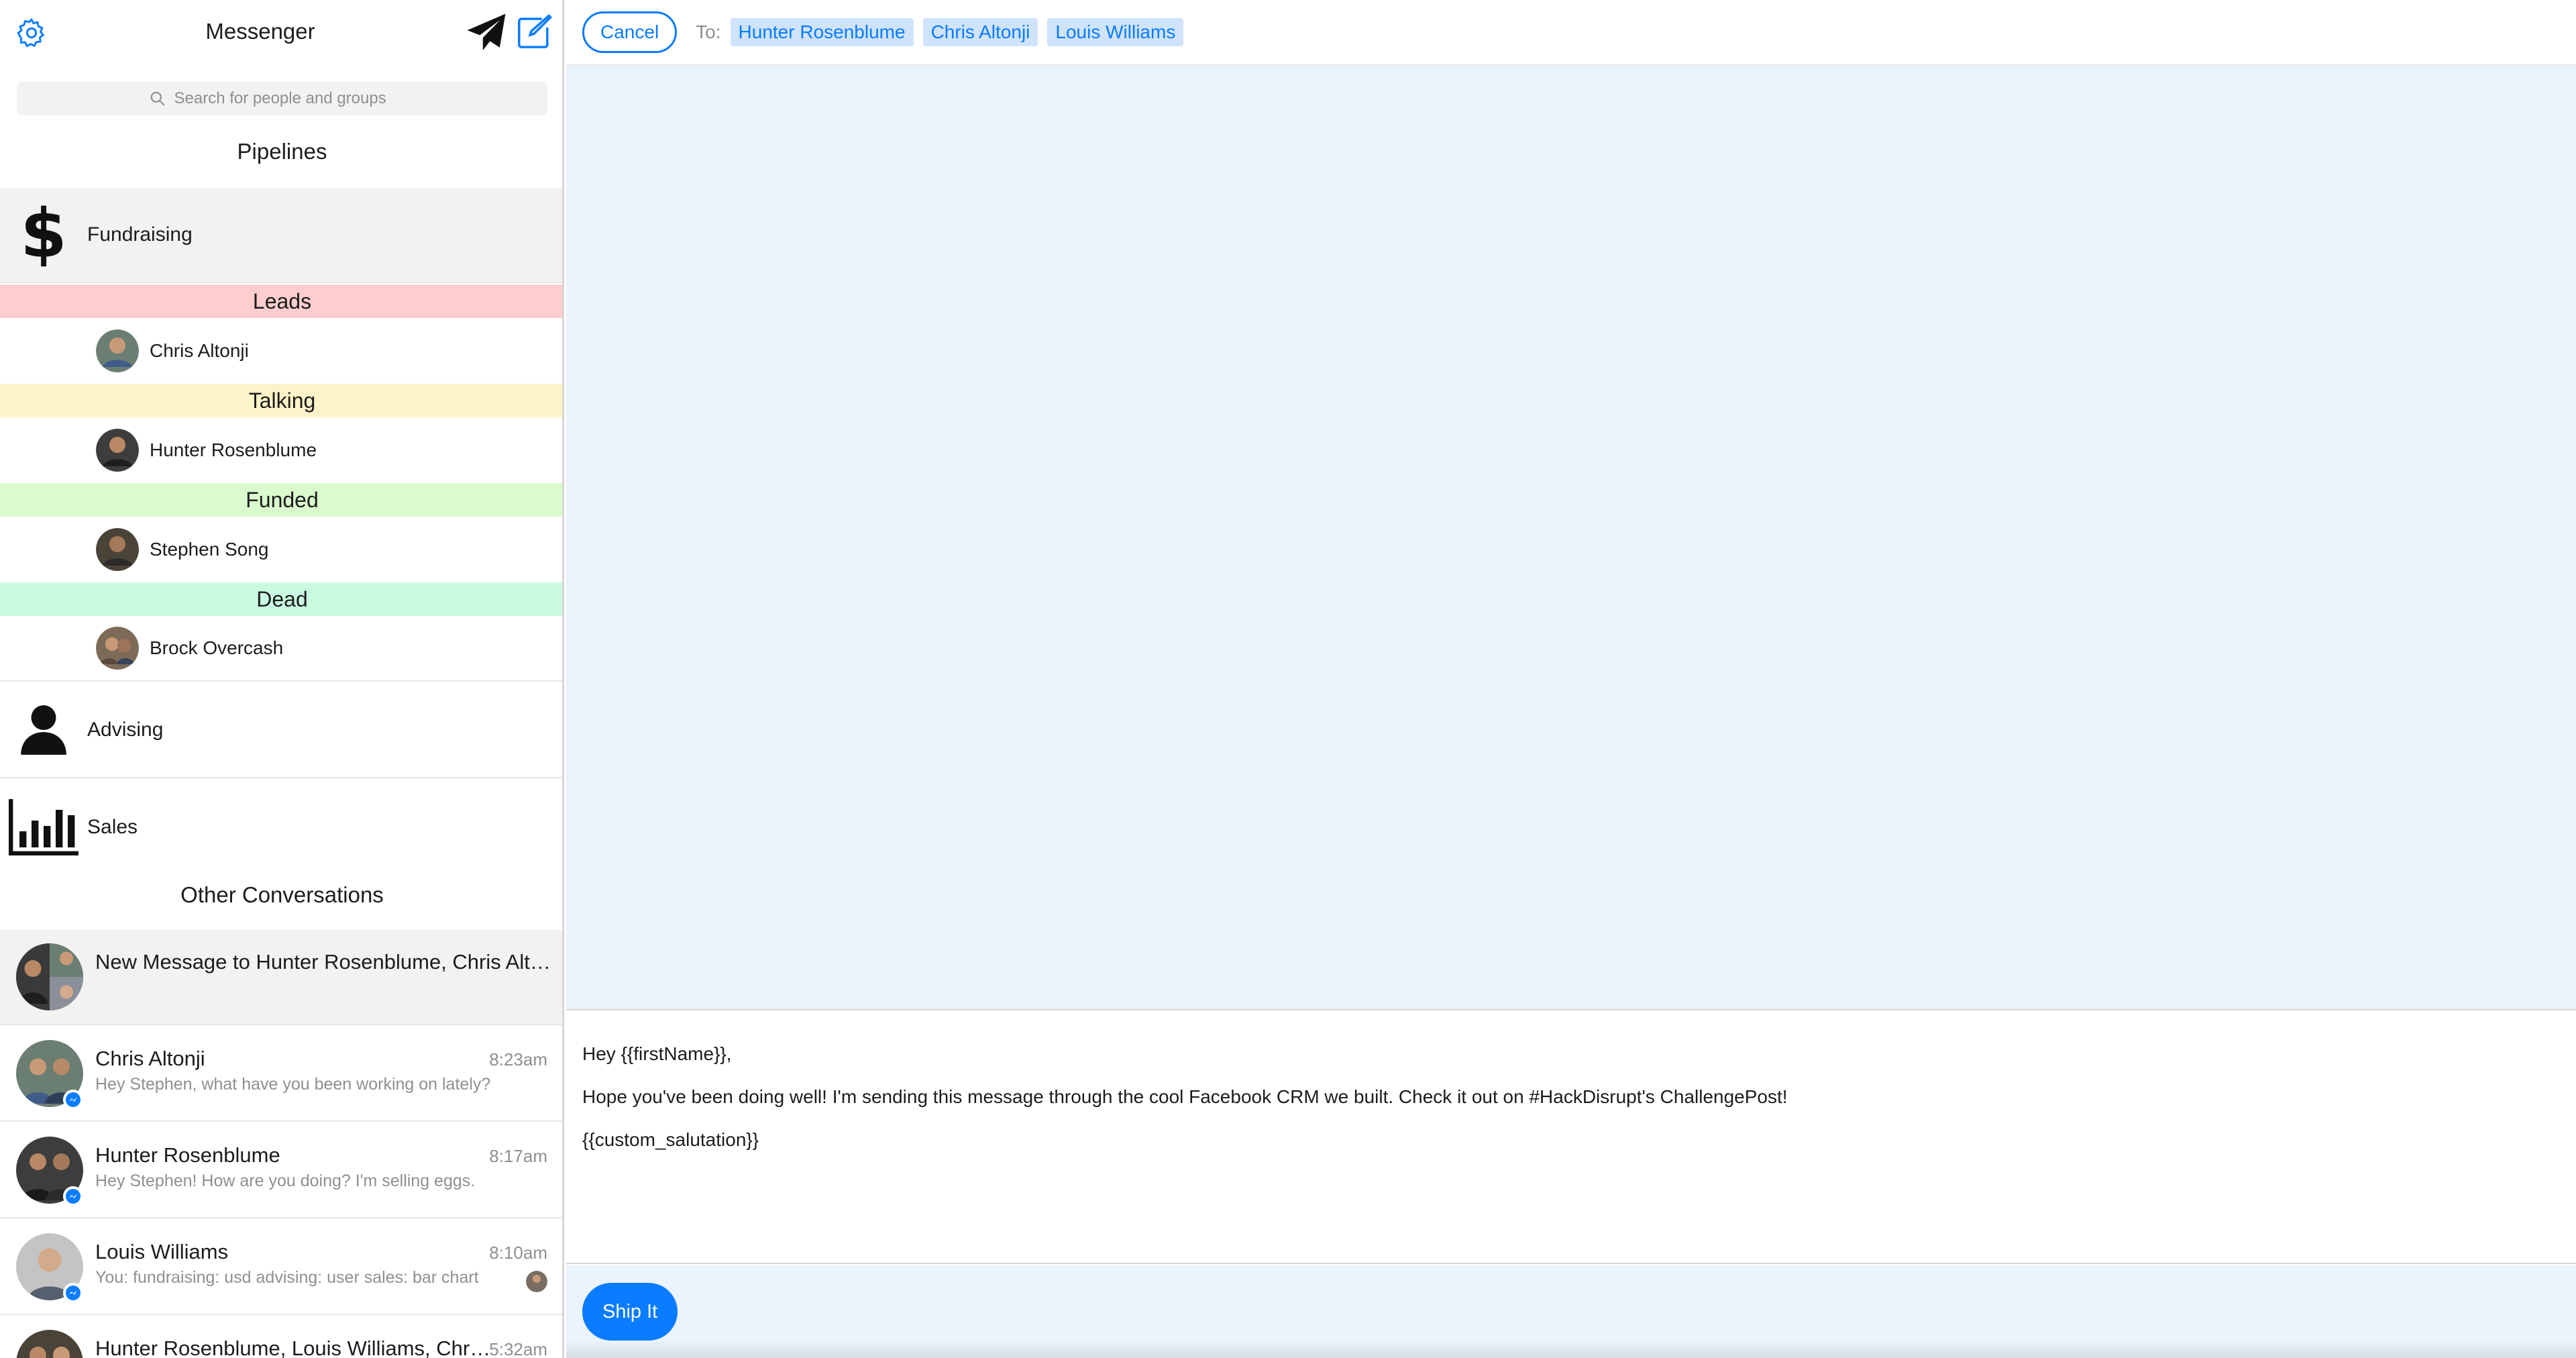  Describe the element at coordinates (281, 827) in the screenshot. I see `pipeline-sales: Sales` at that location.